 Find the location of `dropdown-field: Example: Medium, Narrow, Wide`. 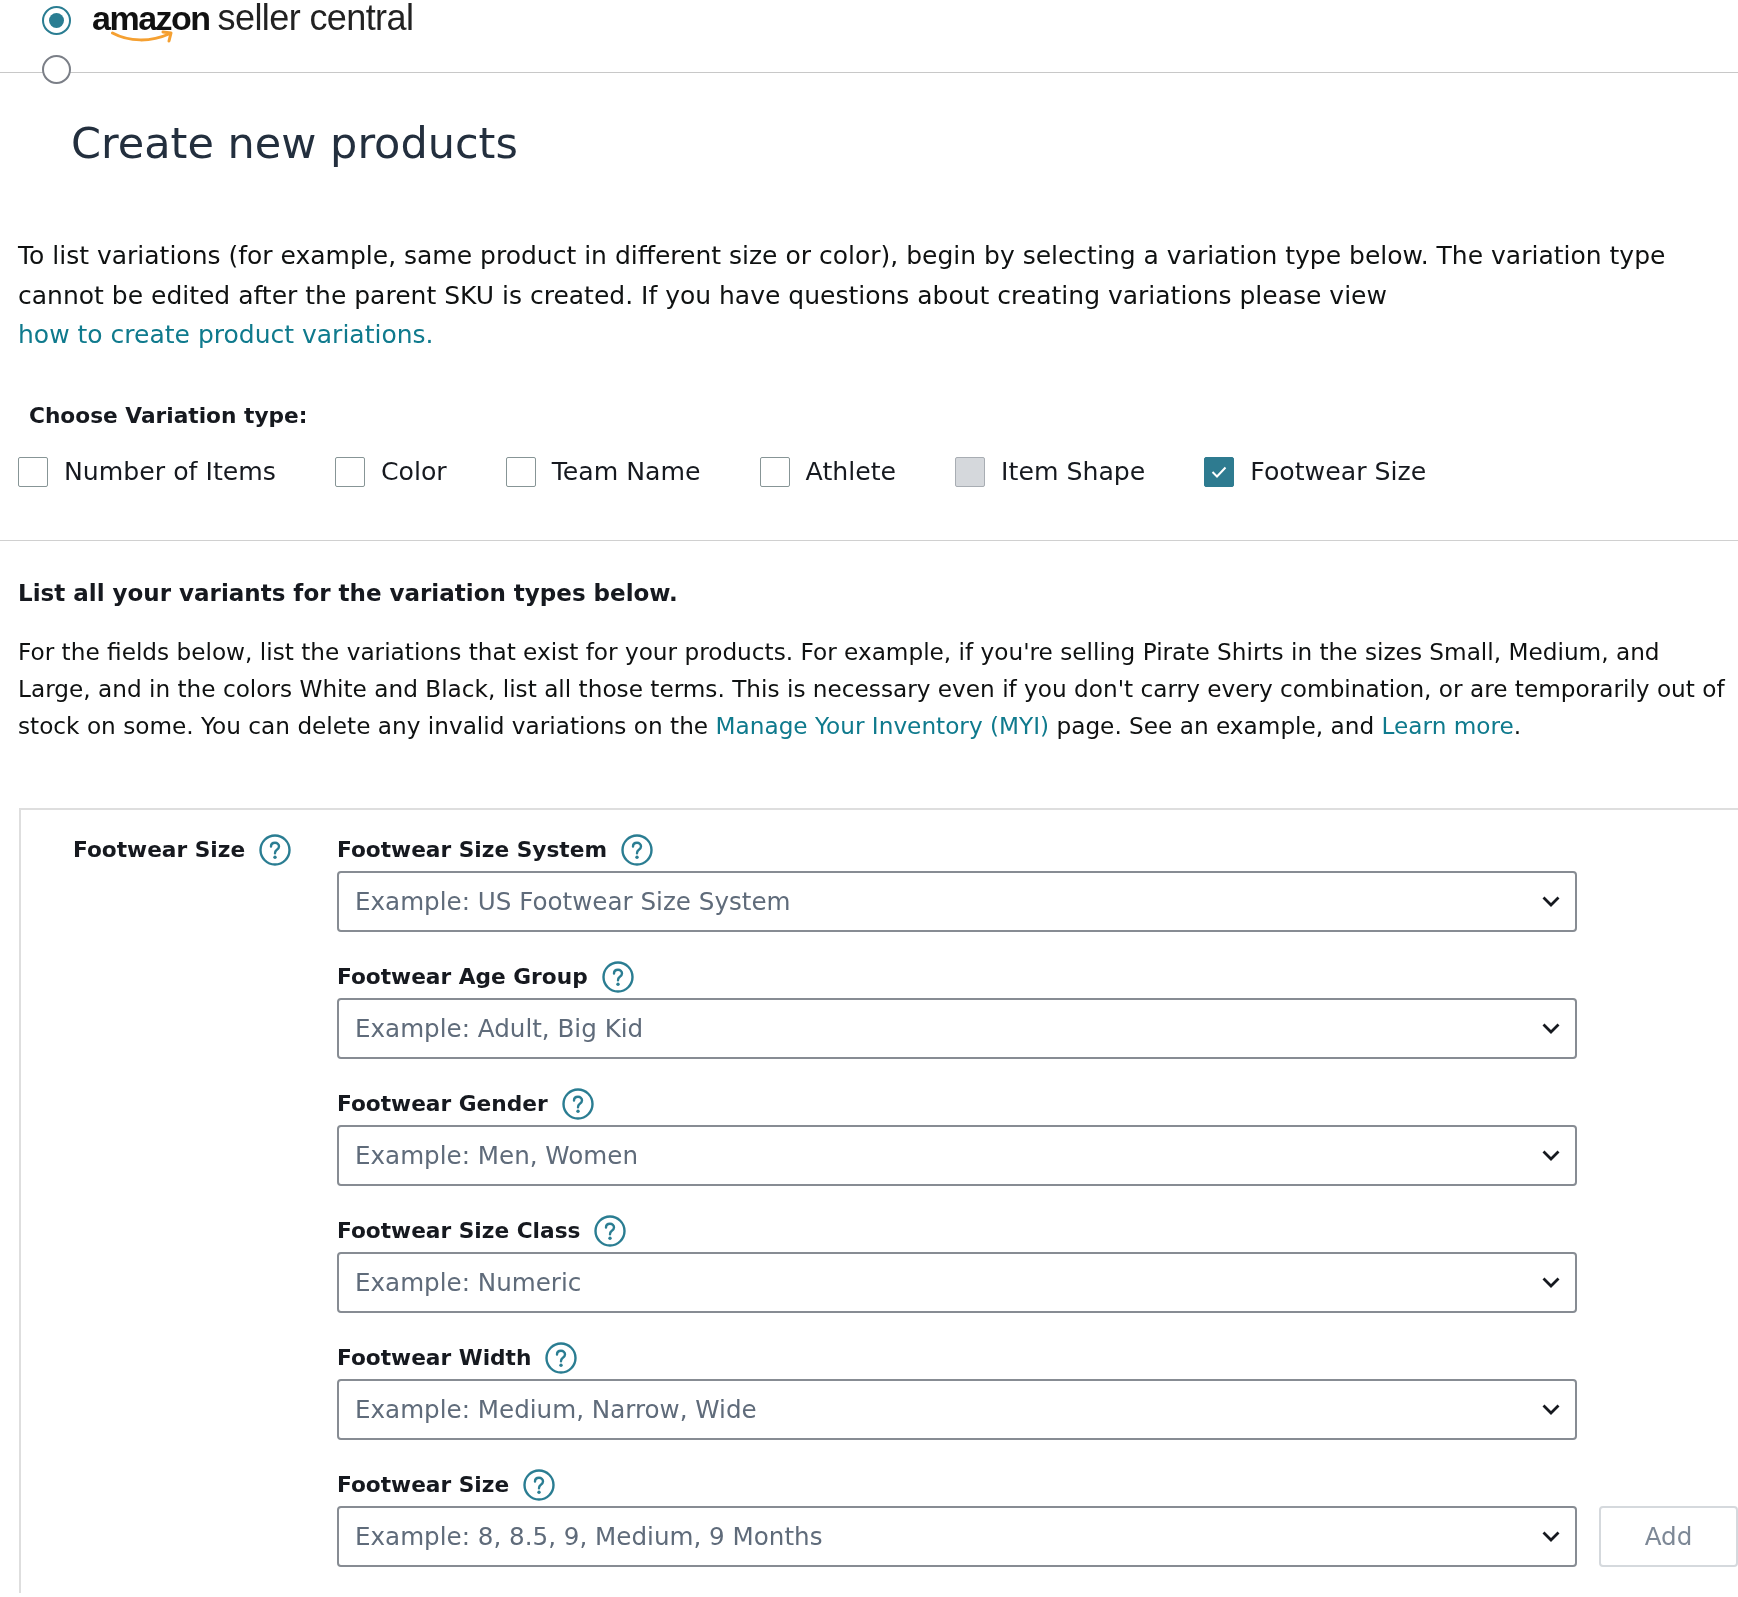

dropdown-field: Example: Medium, Narrow, Wide is located at coordinates (957, 1409).